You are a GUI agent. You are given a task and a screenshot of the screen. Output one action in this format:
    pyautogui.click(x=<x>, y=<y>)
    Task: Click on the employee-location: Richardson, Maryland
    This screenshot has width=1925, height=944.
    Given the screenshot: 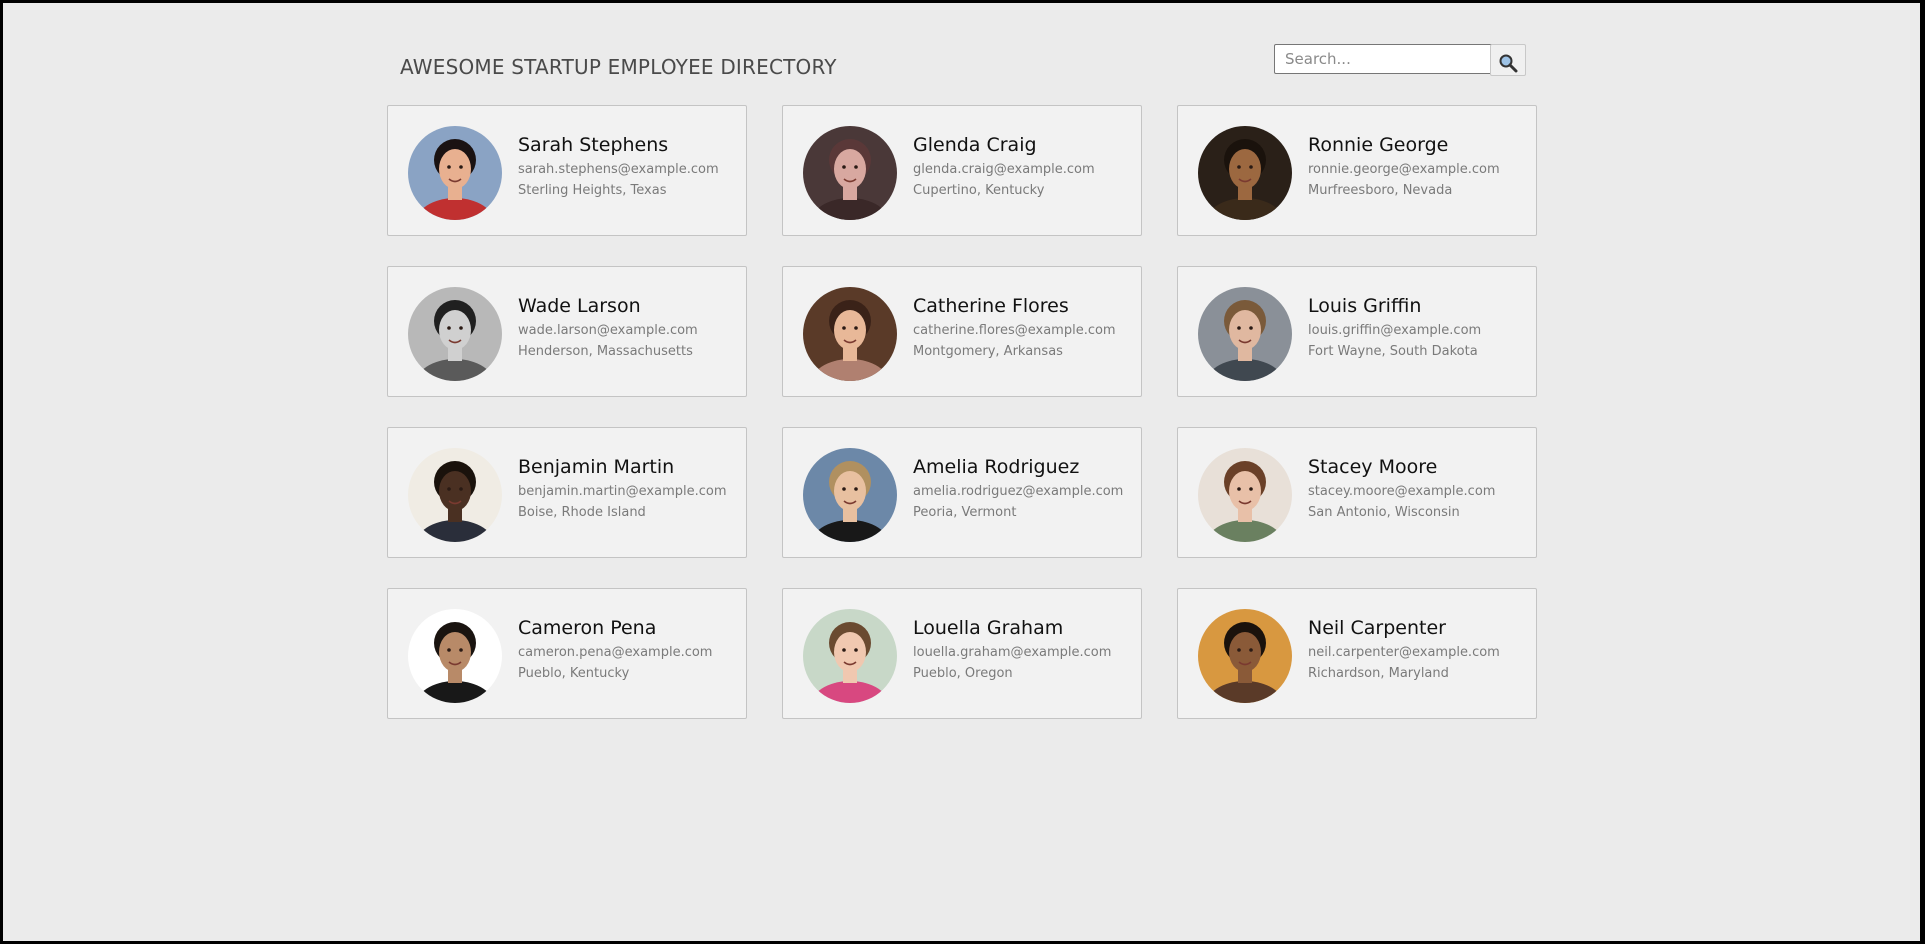 What is the action you would take?
    pyautogui.click(x=1378, y=673)
    